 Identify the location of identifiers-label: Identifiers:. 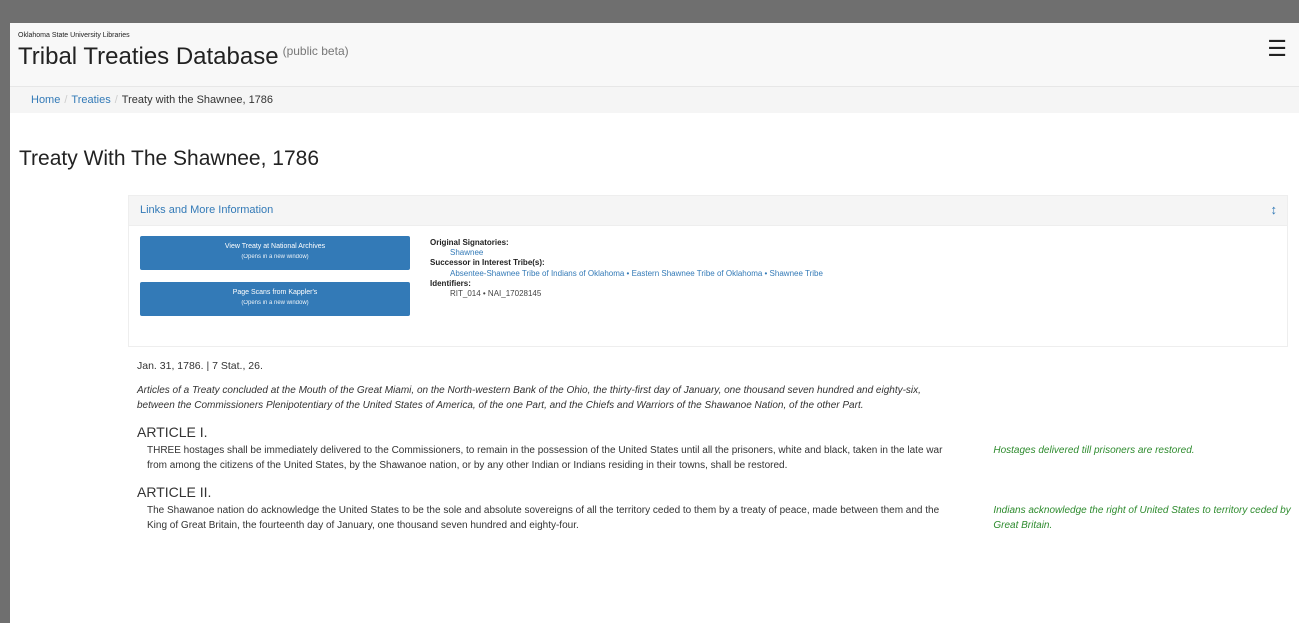
(450, 283).